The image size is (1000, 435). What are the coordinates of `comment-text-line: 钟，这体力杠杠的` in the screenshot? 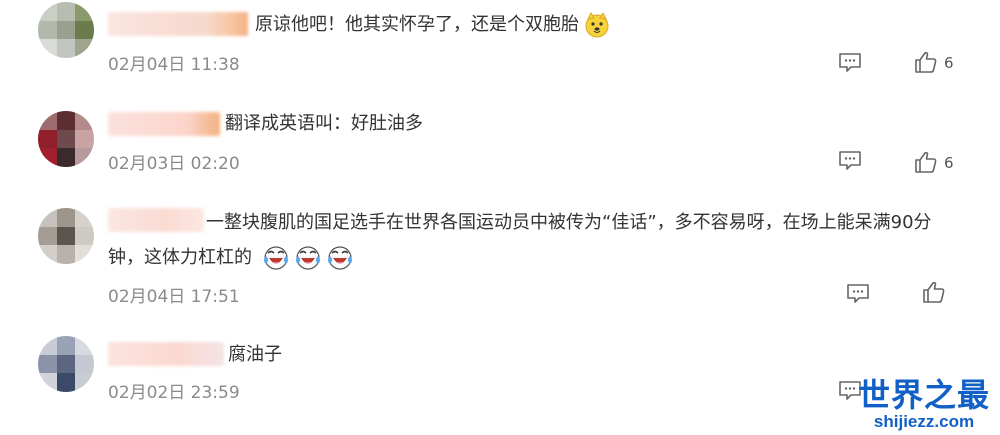 It's located at (180, 257).